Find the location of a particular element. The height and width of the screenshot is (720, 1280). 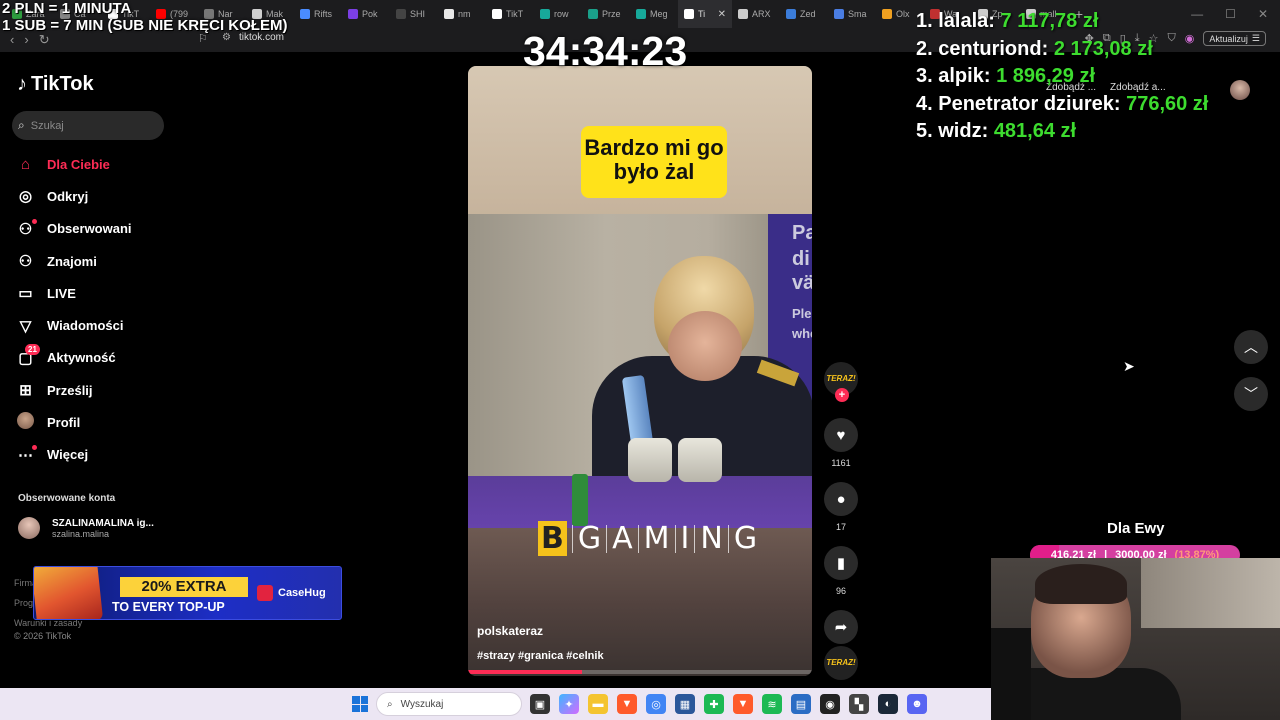

music-disc-label: TERAZ! is located at coordinates (841, 662).